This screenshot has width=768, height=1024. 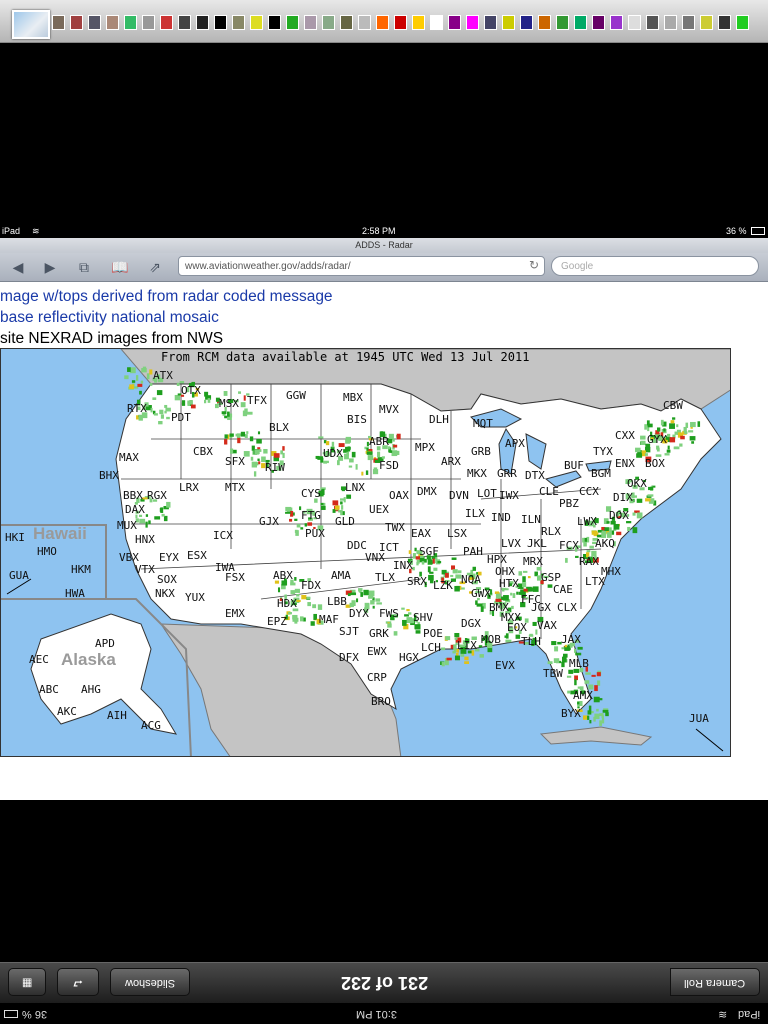 What do you see at coordinates (509, 583) in the screenshot?
I see `radar-site-label: HTX` at bounding box center [509, 583].